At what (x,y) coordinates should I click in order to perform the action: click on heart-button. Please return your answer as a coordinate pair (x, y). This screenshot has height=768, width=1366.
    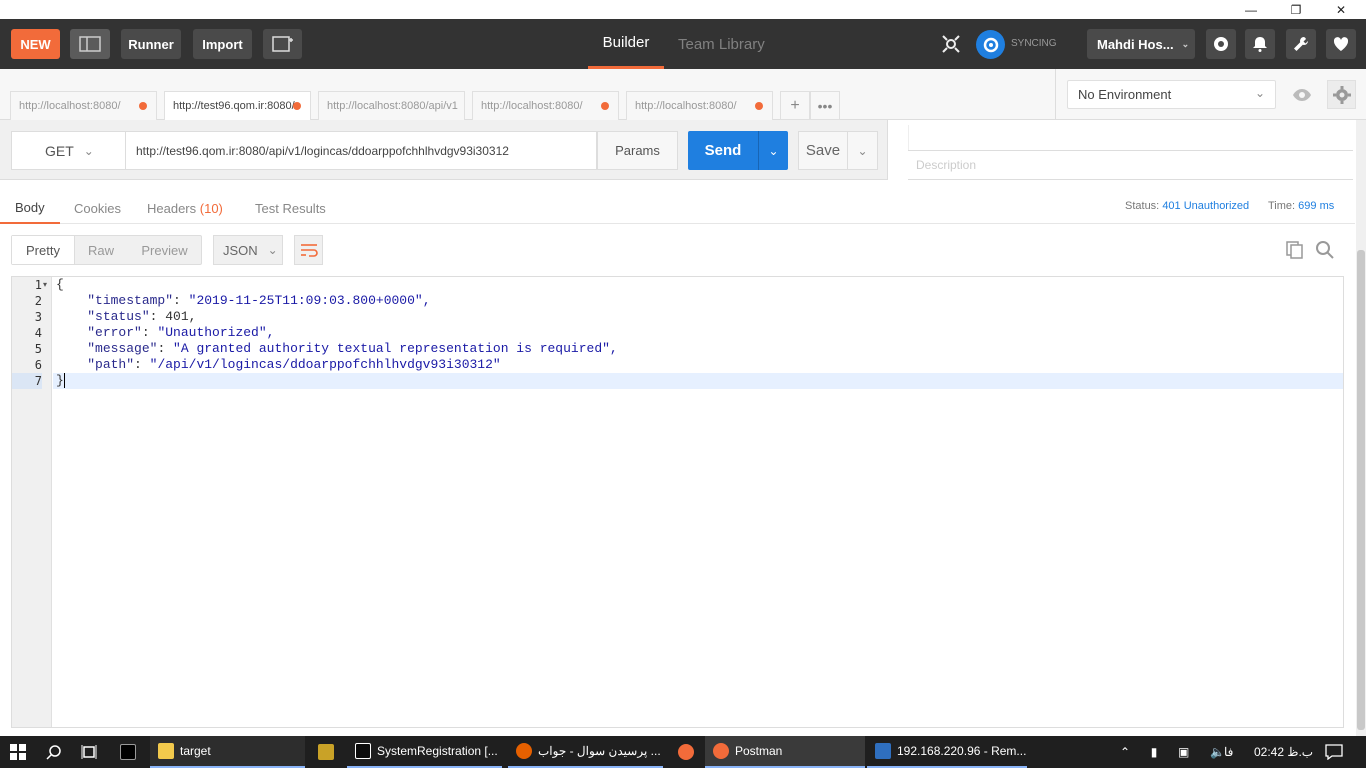
    Looking at the image, I should click on (1341, 44).